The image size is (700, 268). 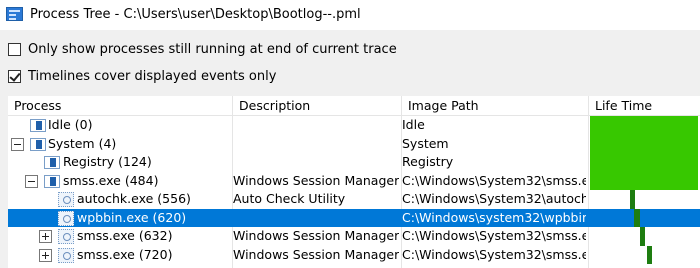 I want to click on process-name: smss.exe (632), so click(x=125, y=235).